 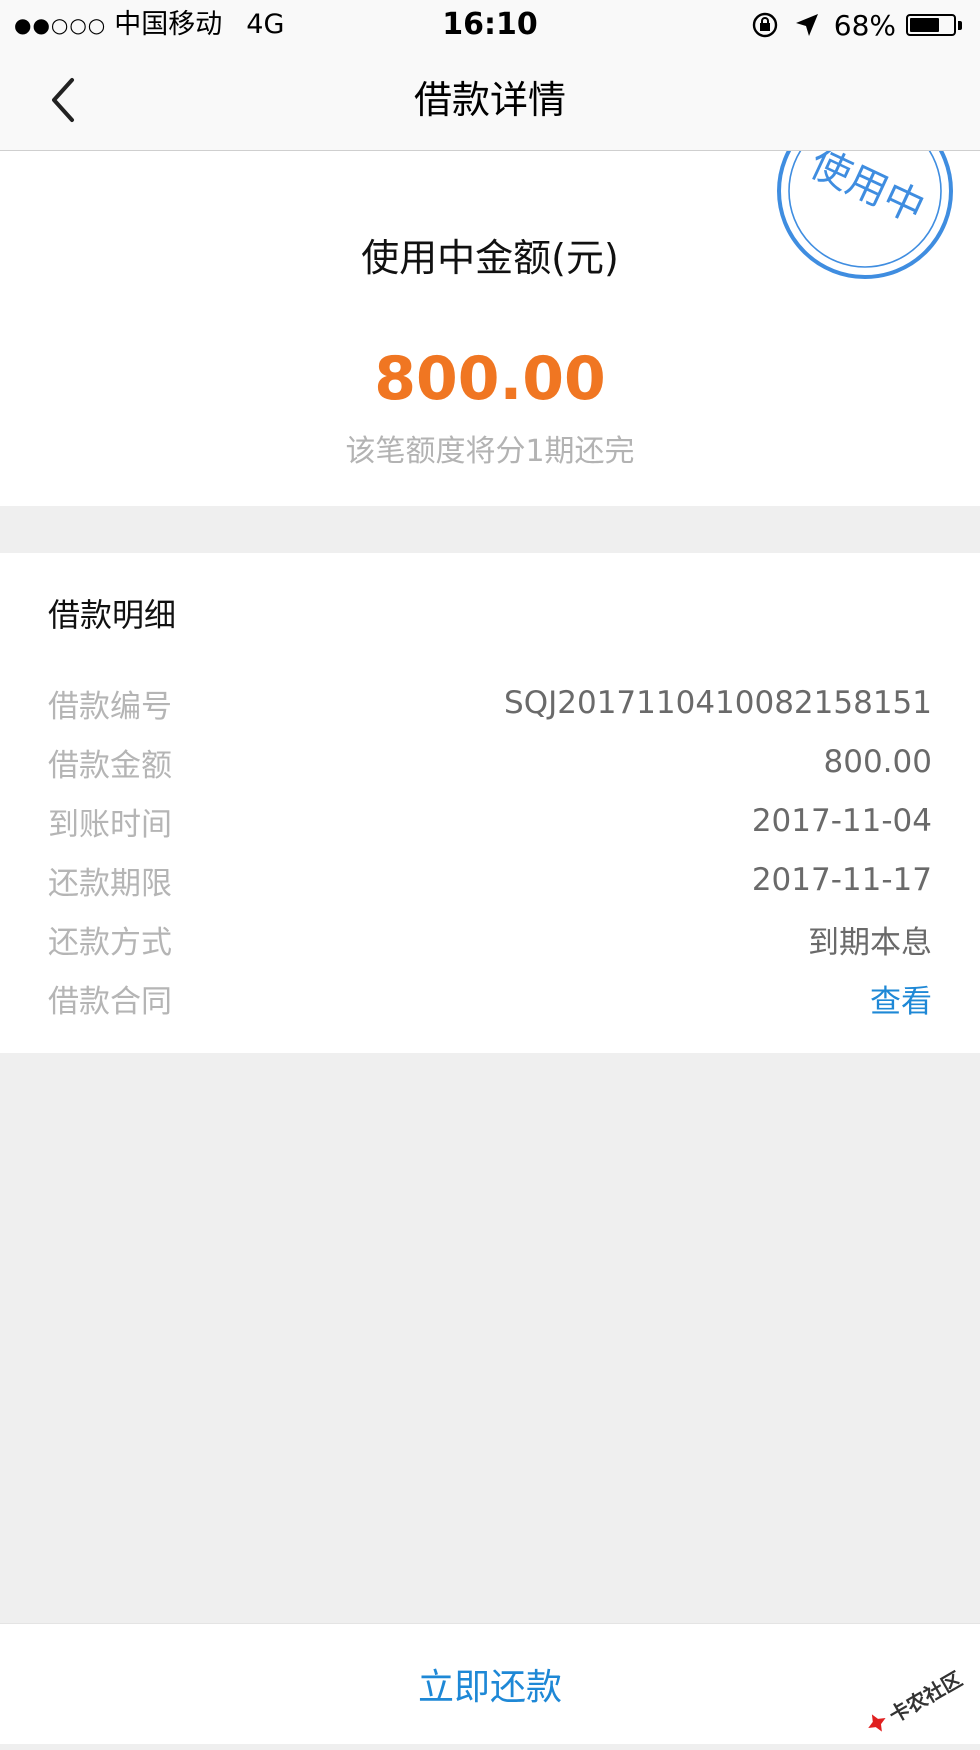 I want to click on detail-label: 借款合同, so click(x=110, y=1001).